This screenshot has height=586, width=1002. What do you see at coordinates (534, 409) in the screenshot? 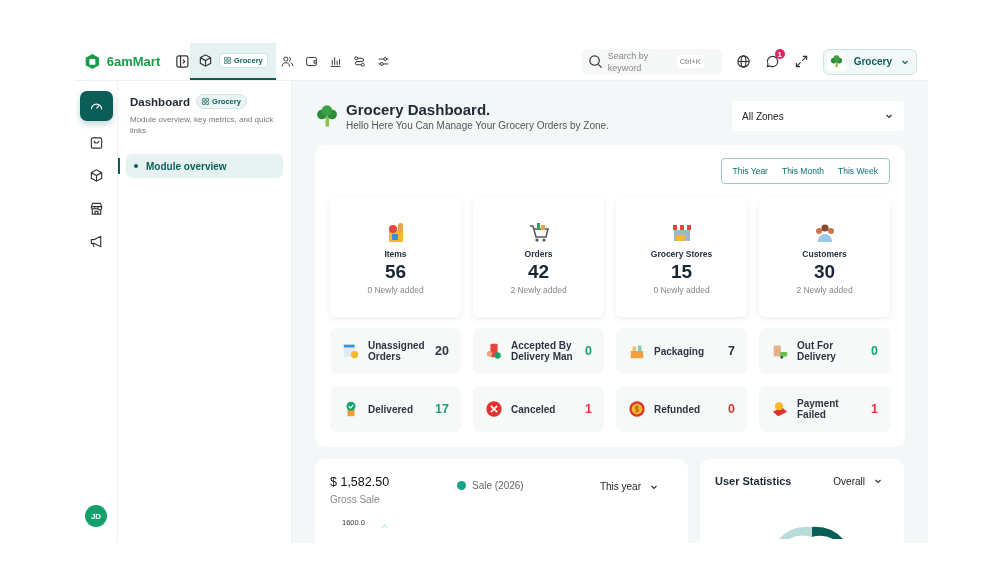
I see `status-label: Canceled` at bounding box center [534, 409].